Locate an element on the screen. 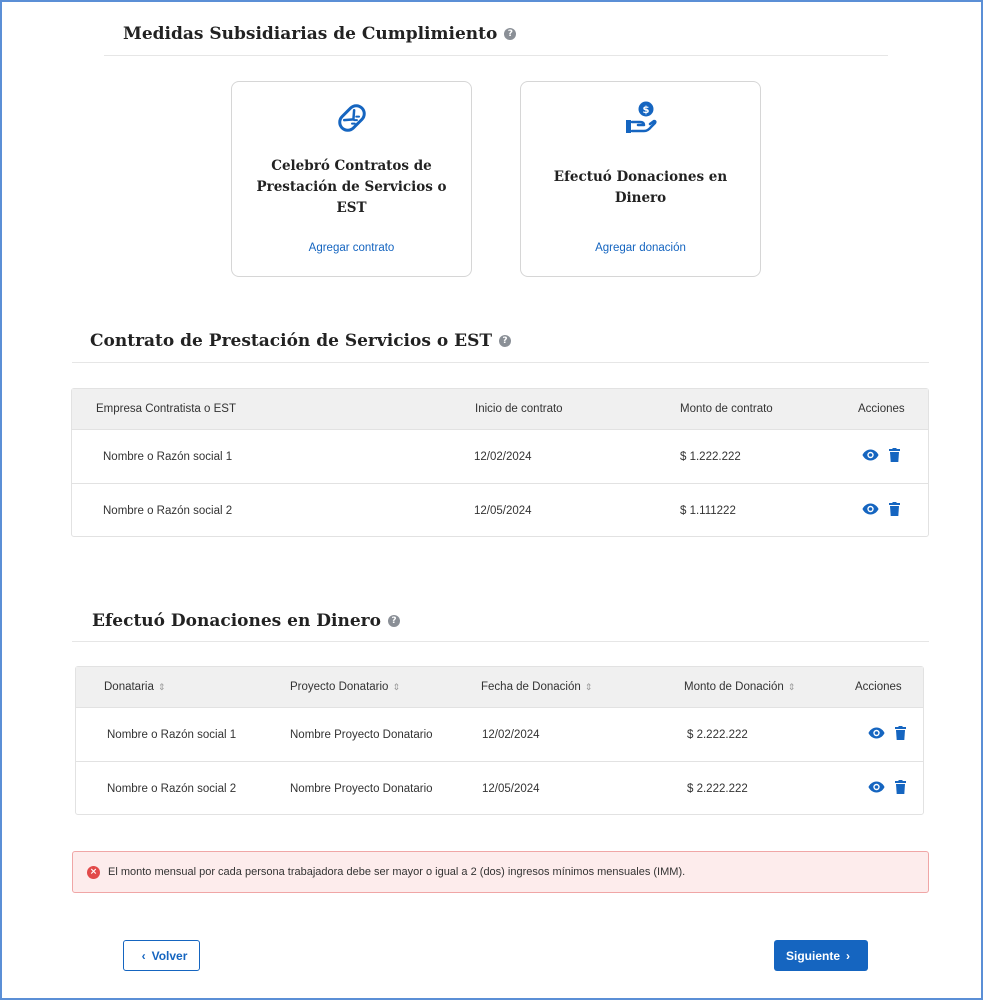  next-button: Siguiente › is located at coordinates (821, 955).